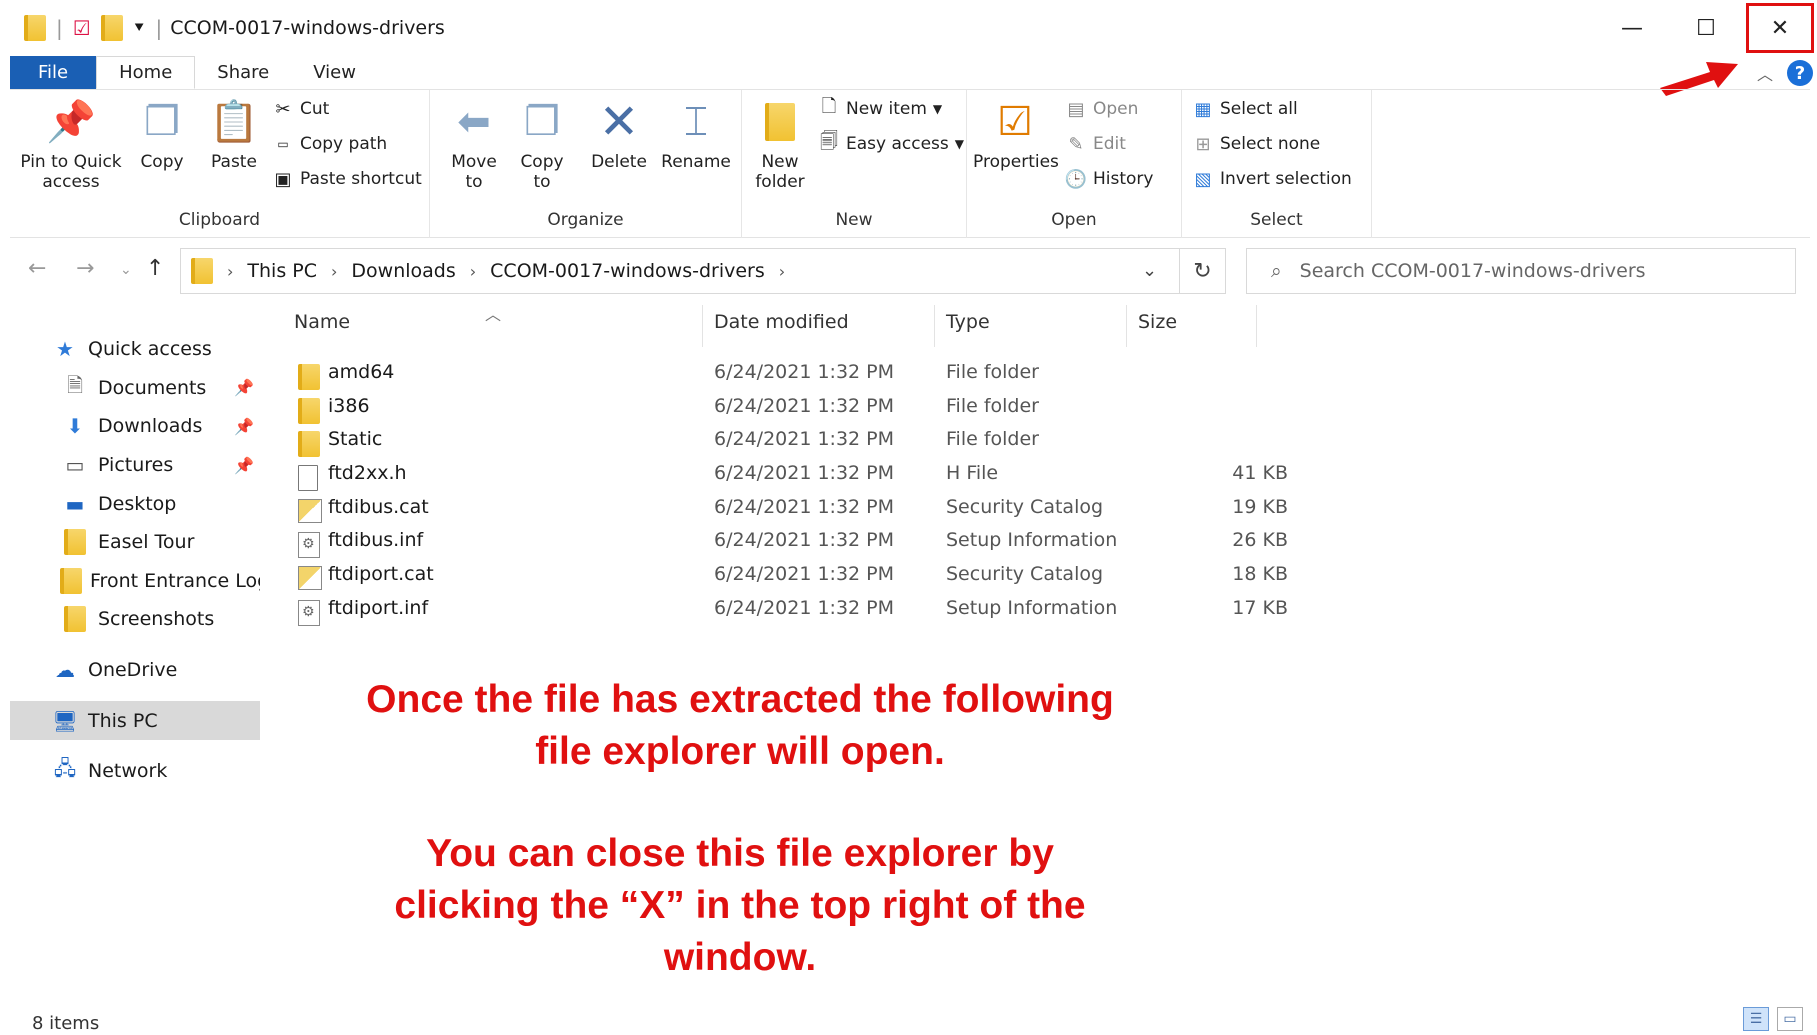 This screenshot has width=1817, height=1035. What do you see at coordinates (53, 72) in the screenshot?
I see `tab-file: File` at bounding box center [53, 72].